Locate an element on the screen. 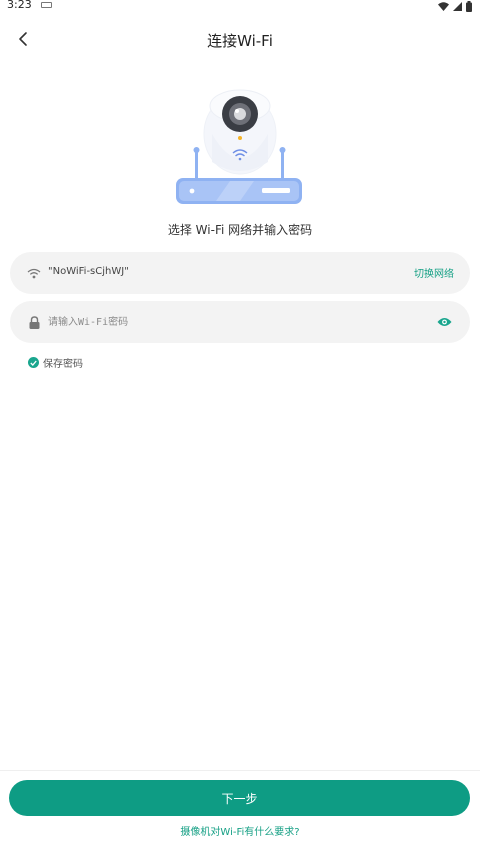 Image resolution: width=480 pixels, height=857 pixels. keyboard-icon is located at coordinates (46, 5).